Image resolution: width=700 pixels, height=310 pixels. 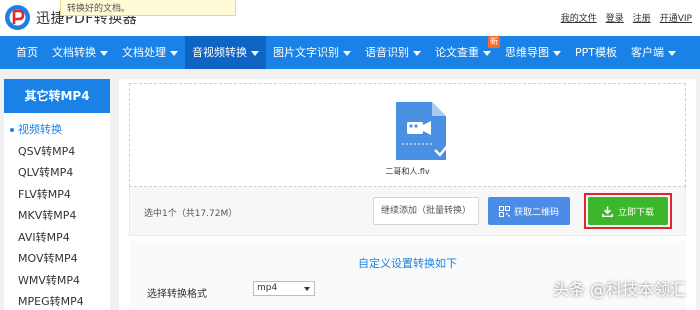 I want to click on video-file-icon, so click(x=421, y=131).